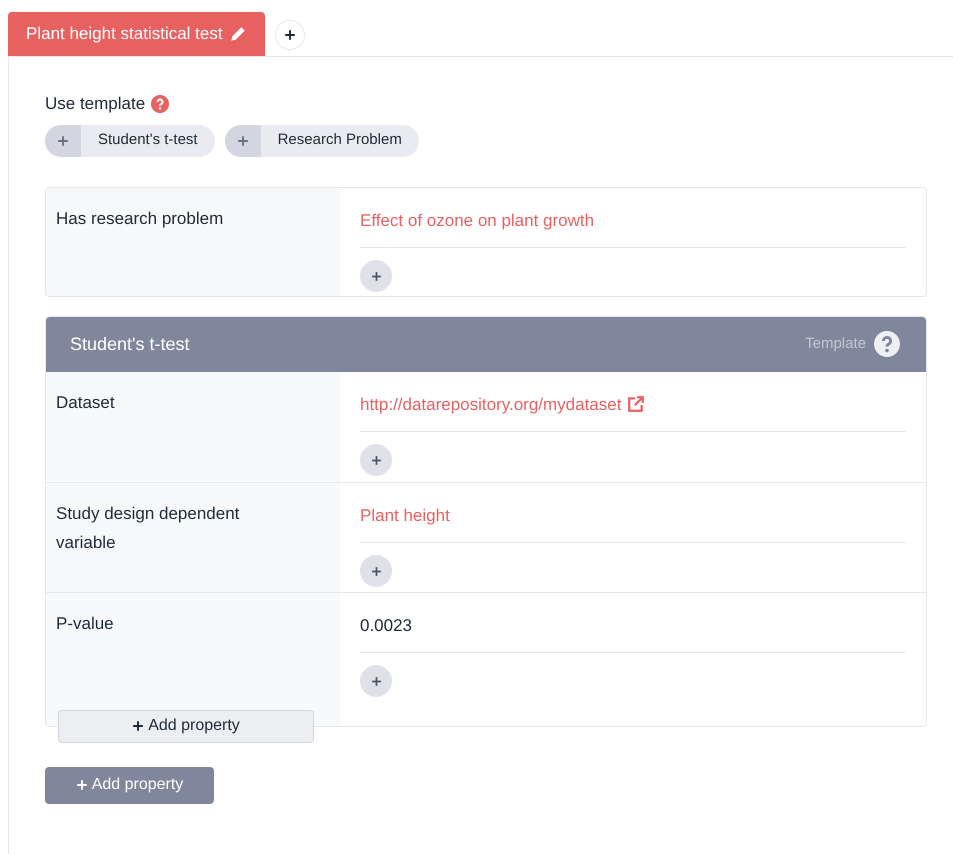 The height and width of the screenshot is (854, 953). What do you see at coordinates (148, 528) in the screenshot?
I see `property-label: Study design dependent variable` at bounding box center [148, 528].